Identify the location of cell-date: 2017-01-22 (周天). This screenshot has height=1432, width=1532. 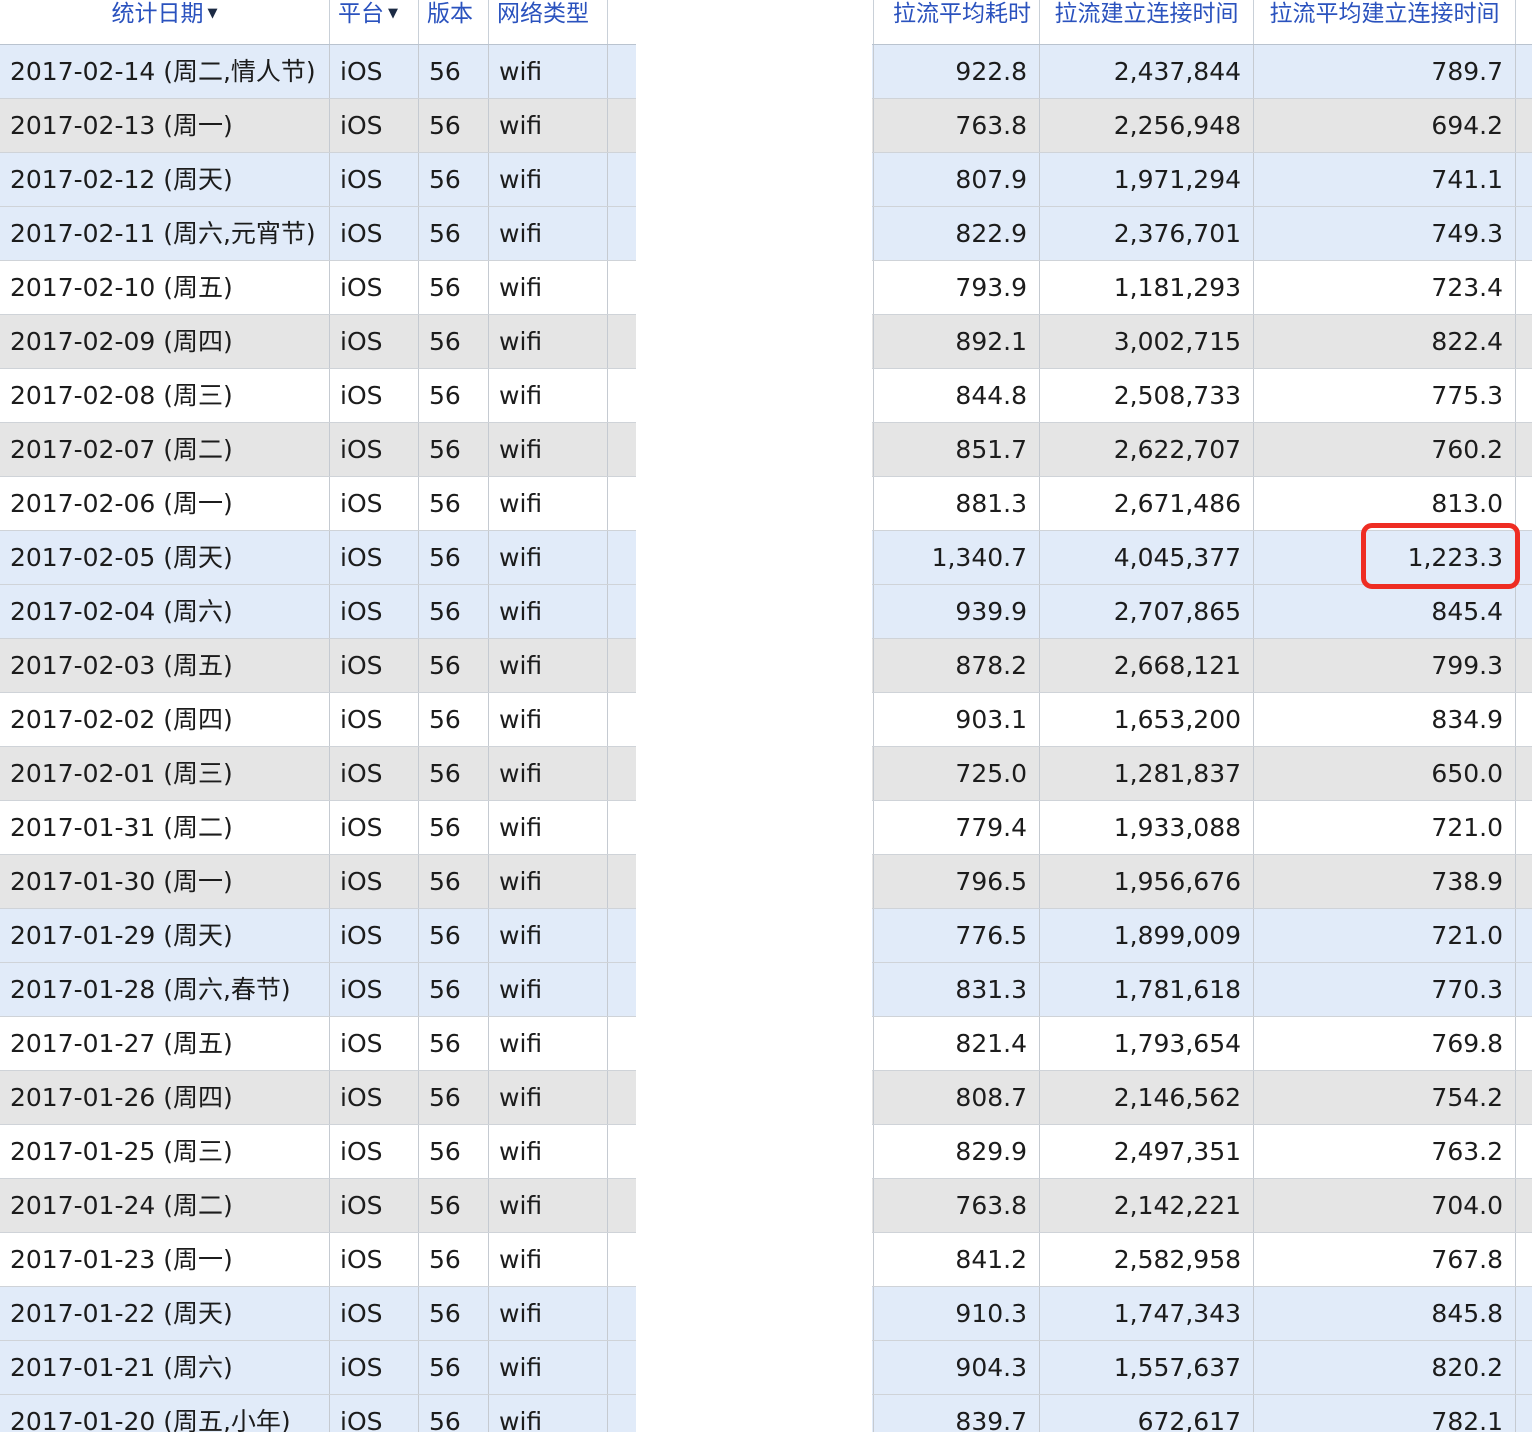
(165, 1313).